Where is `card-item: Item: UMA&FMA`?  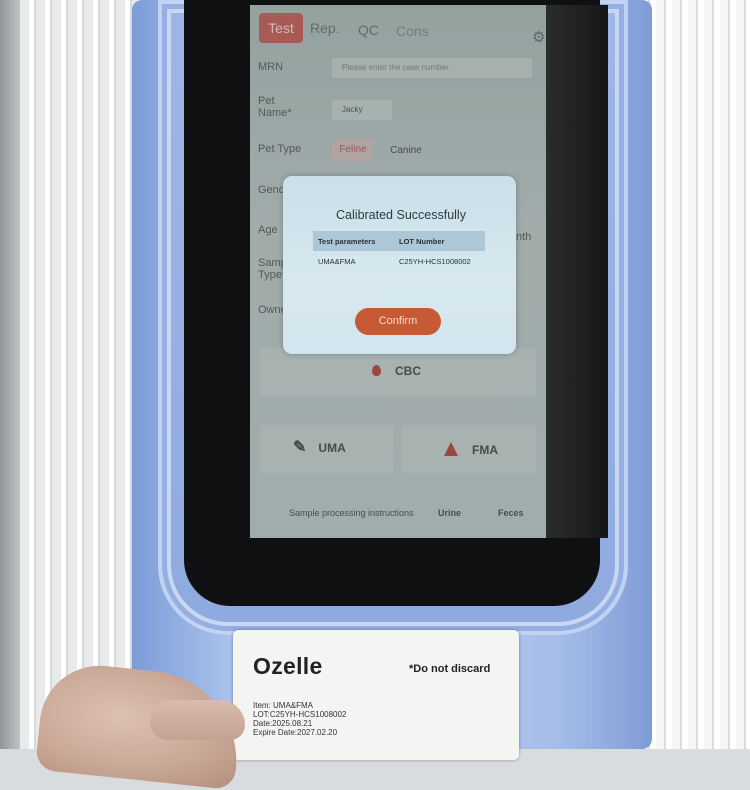
card-item: Item: UMA&FMA is located at coordinates (283, 705).